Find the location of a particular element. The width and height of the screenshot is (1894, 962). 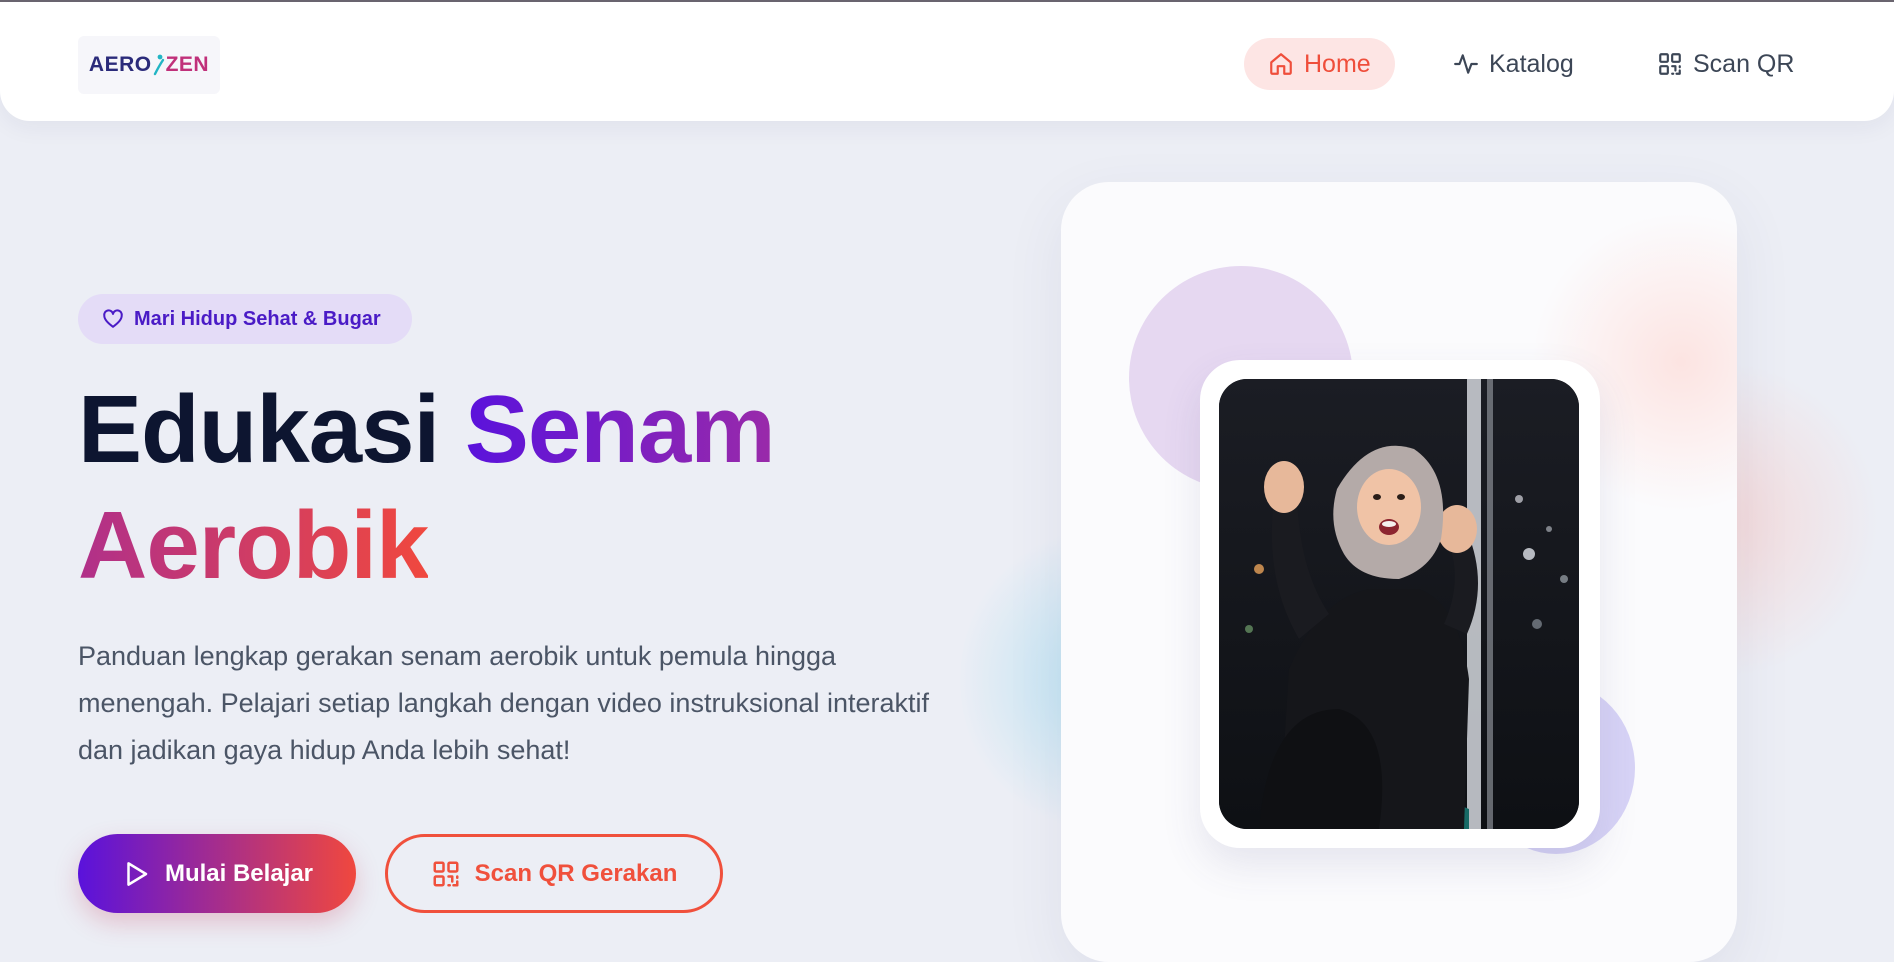

hero-title-word-edukasi: Edukasi is located at coordinates (259, 429).